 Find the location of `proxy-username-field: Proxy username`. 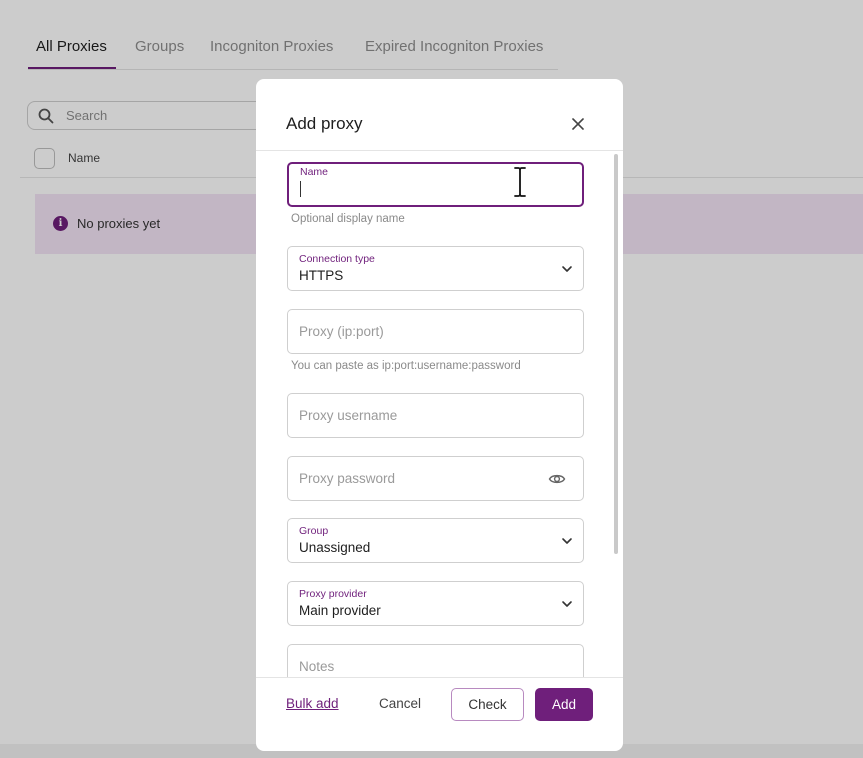

proxy-username-field: Proxy username is located at coordinates (435, 415).